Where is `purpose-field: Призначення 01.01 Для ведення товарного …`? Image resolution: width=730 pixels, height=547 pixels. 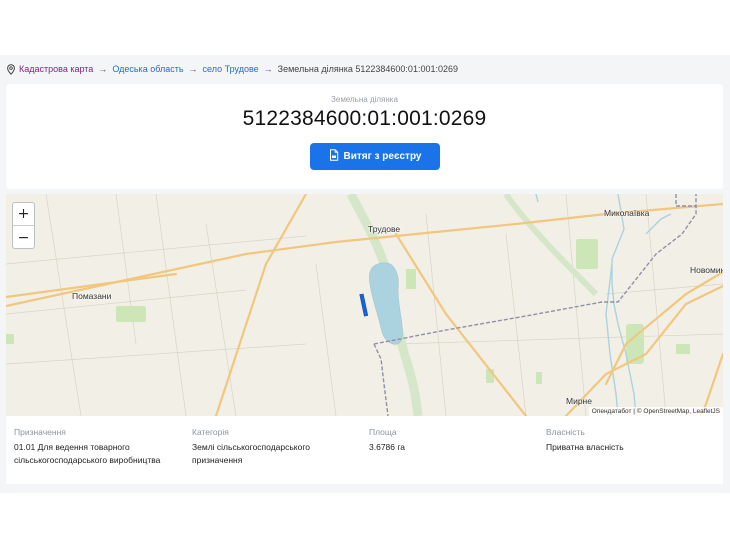 purpose-field: Призначення 01.01 Для ведення товарного … is located at coordinates (99, 446).